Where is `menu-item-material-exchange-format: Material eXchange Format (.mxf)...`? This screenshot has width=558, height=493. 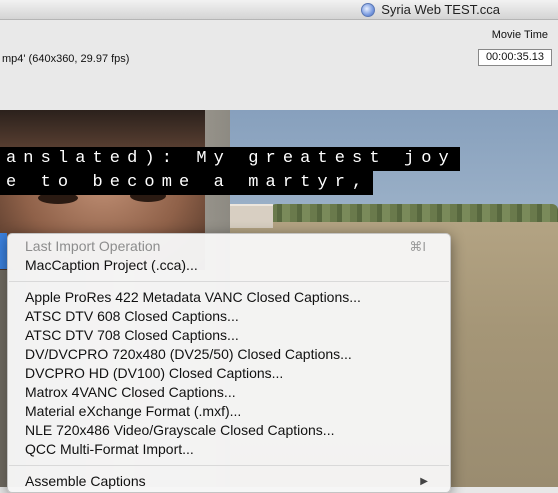
menu-item-material-exchange-format: Material eXchange Format (.mxf)... is located at coordinates (232, 411).